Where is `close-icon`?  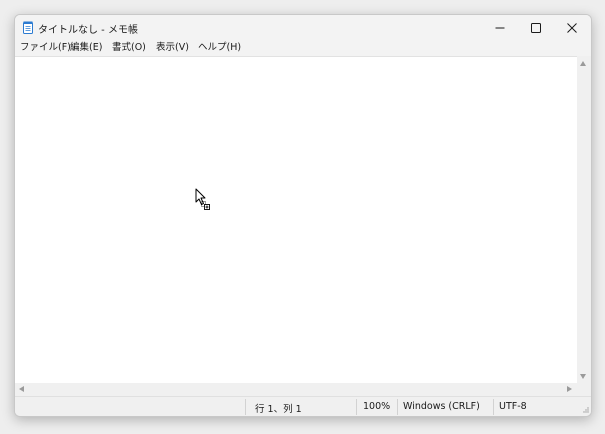
close-icon is located at coordinates (572, 28).